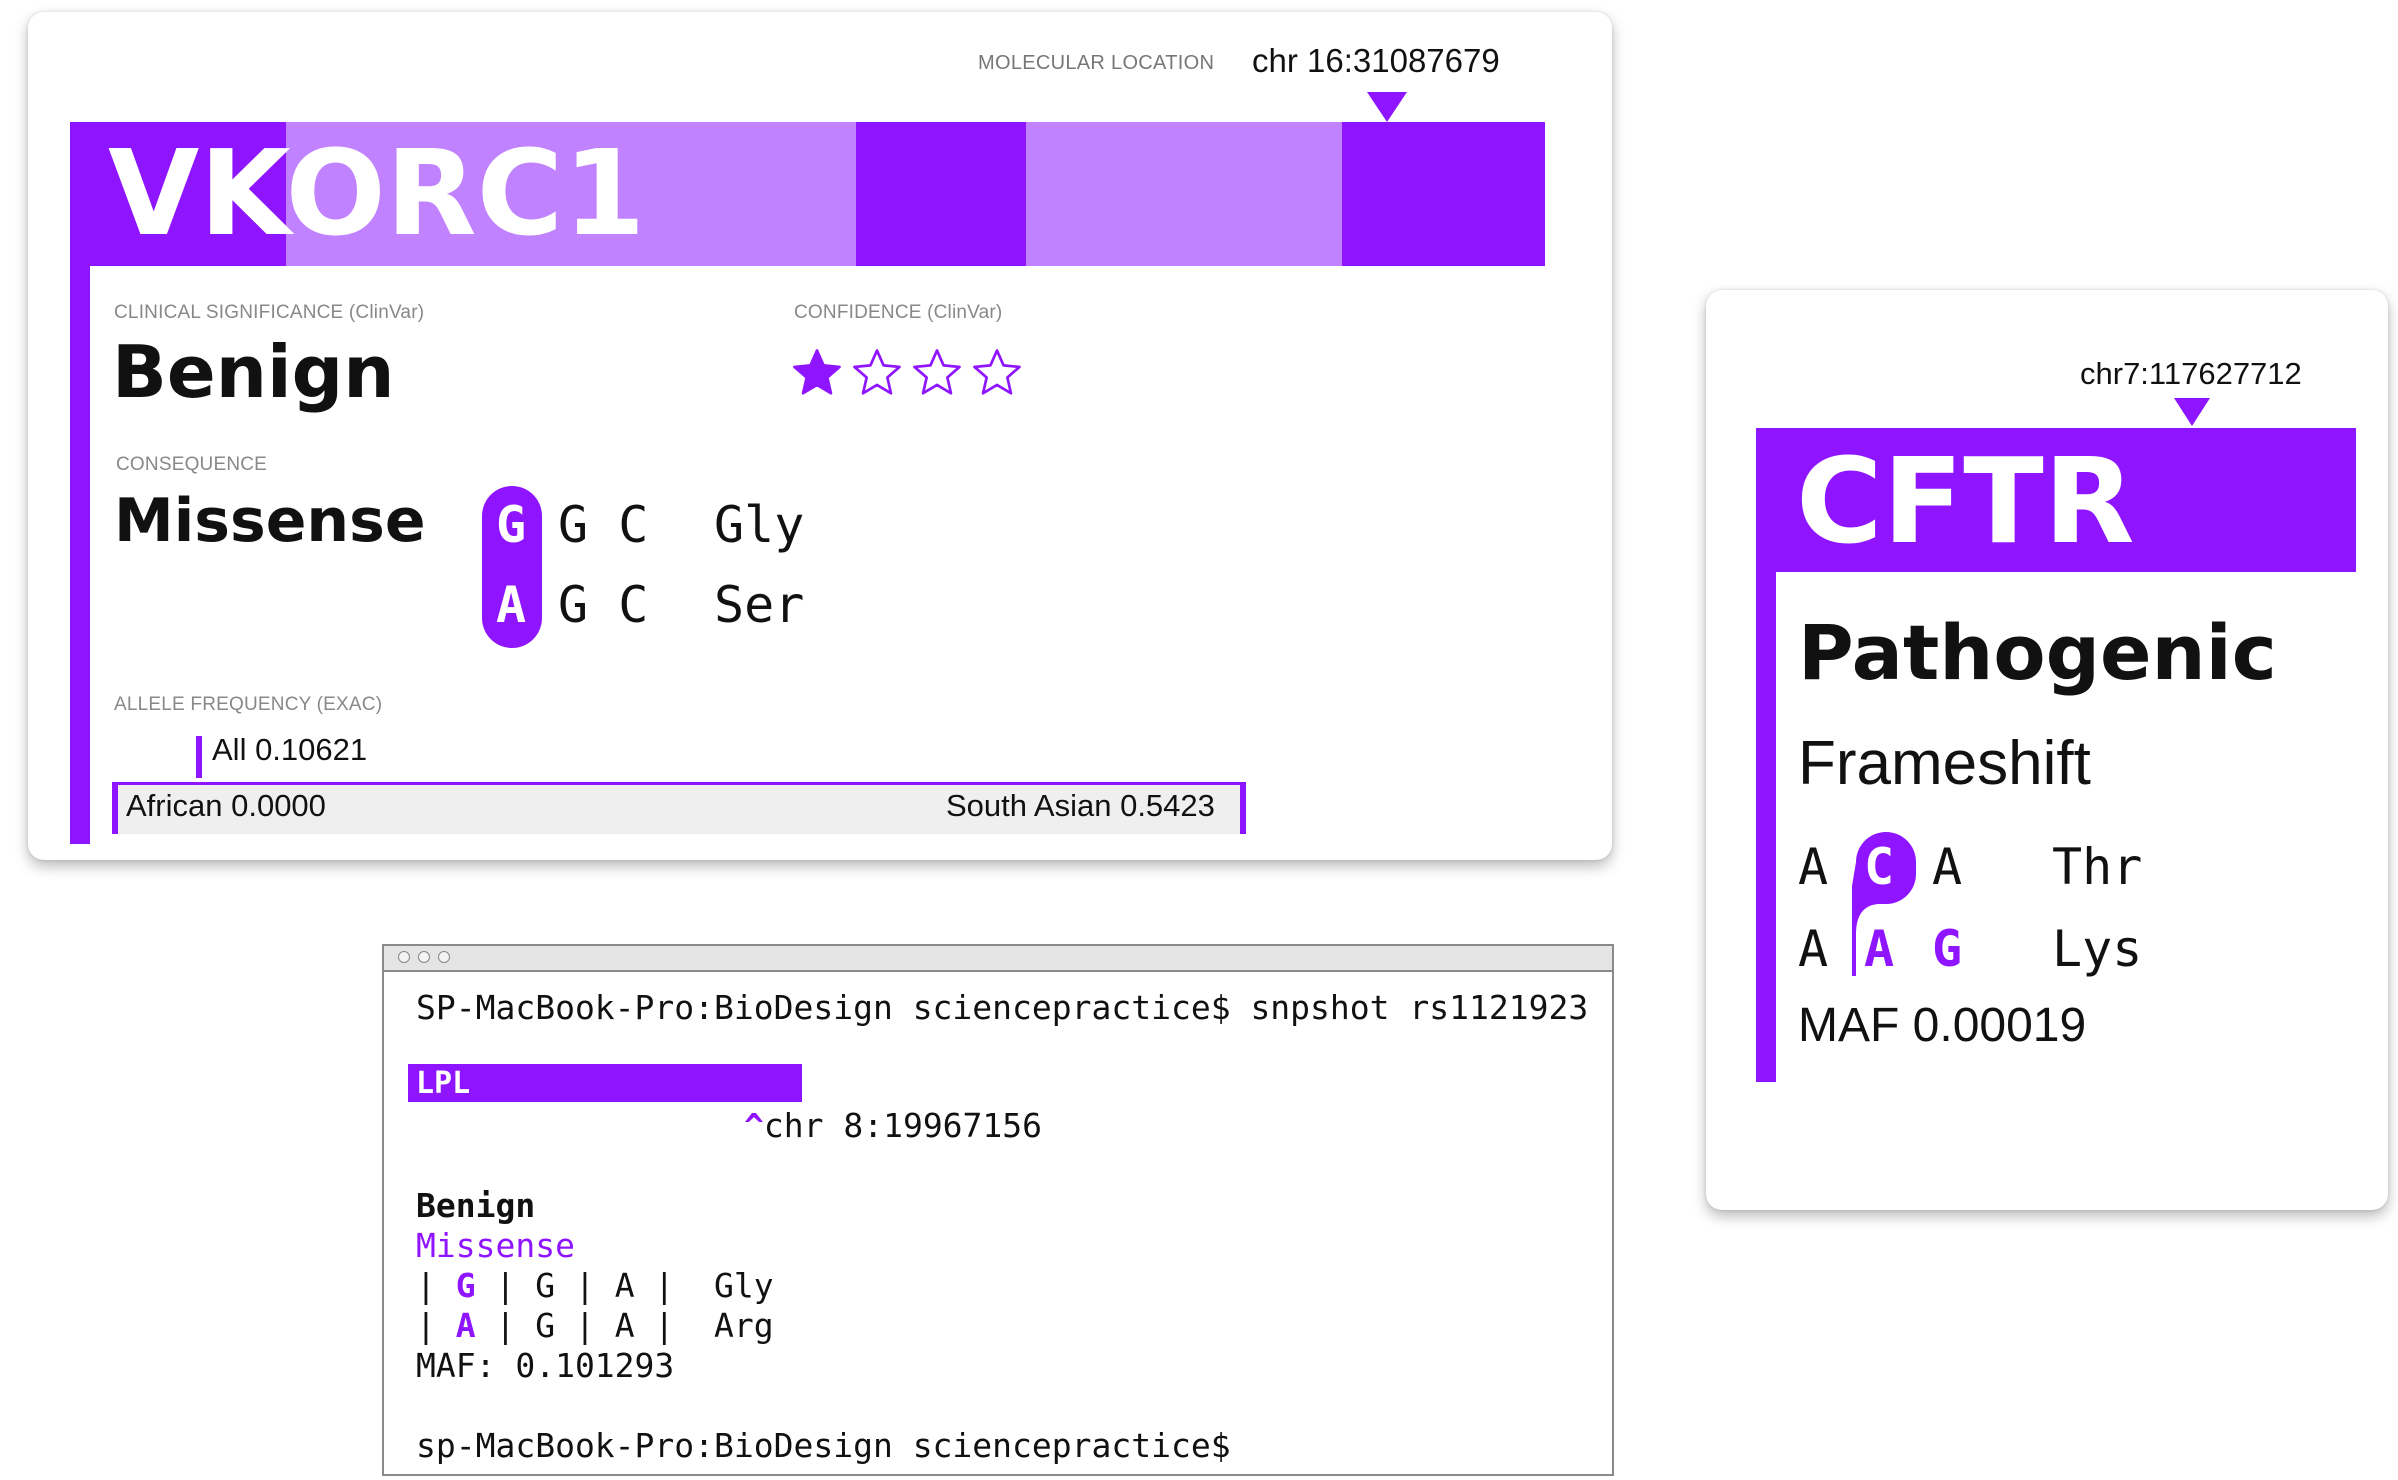  I want to click on molecular-location-value: chr7:117627712, so click(2191, 373).